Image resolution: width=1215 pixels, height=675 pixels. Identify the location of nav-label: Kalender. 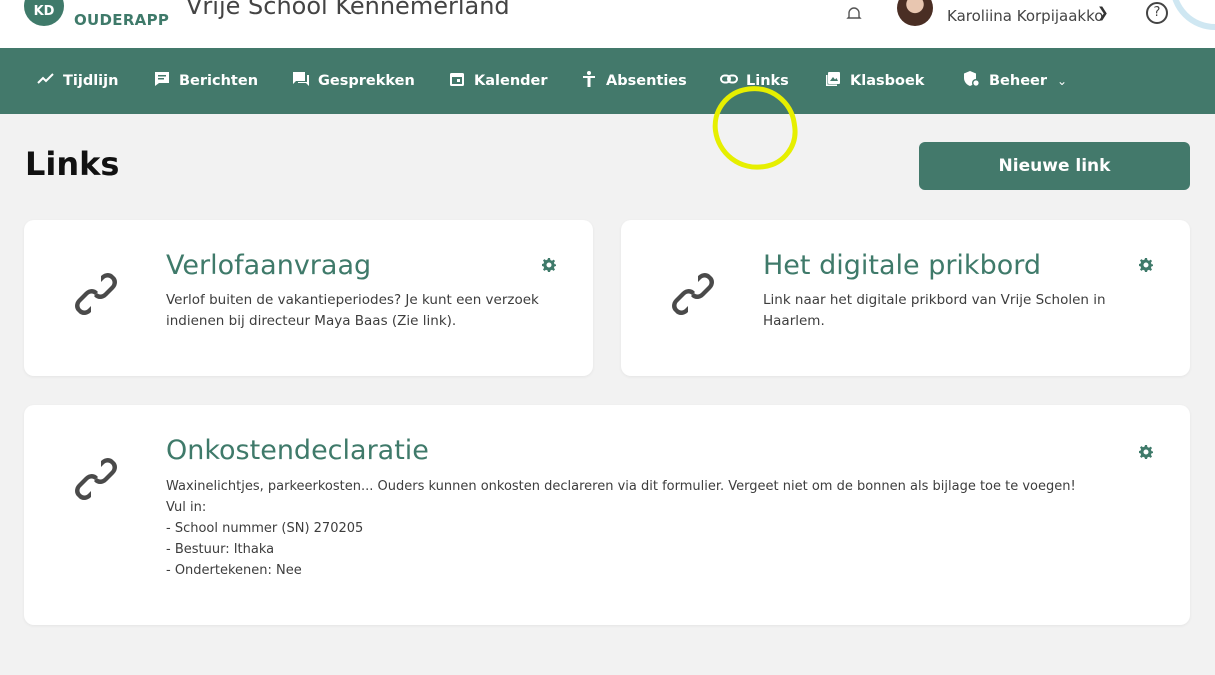
(511, 81).